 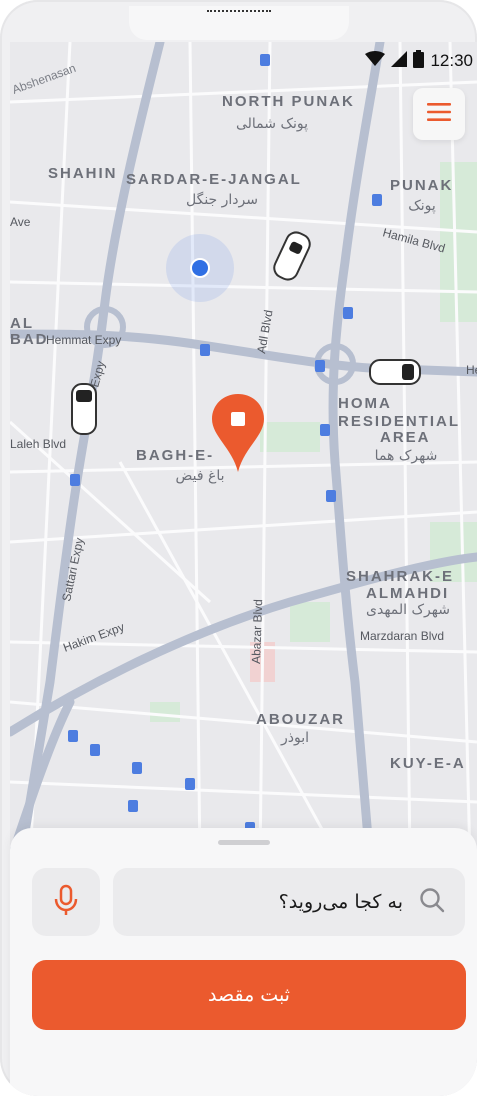 I want to click on svg-text: Hemmat Expy, so click(x=83, y=340).